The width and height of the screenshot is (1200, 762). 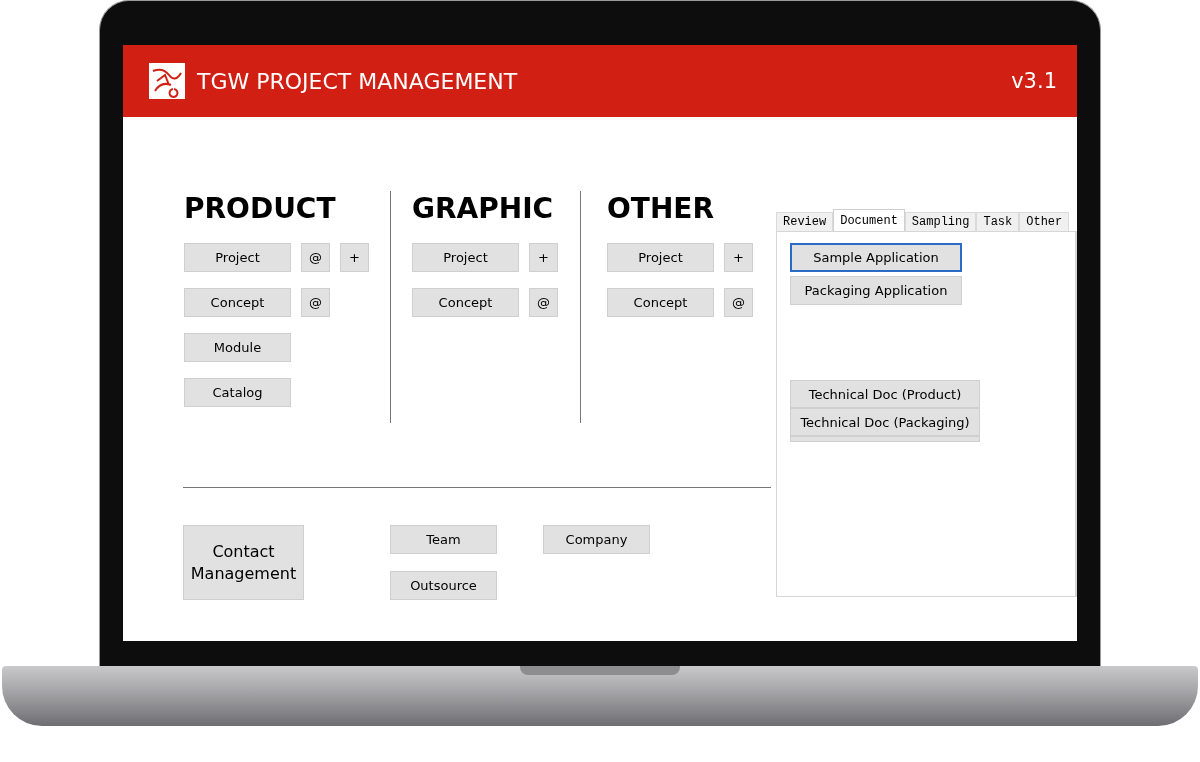 I want to click on tab: Review, so click(x=805, y=221).